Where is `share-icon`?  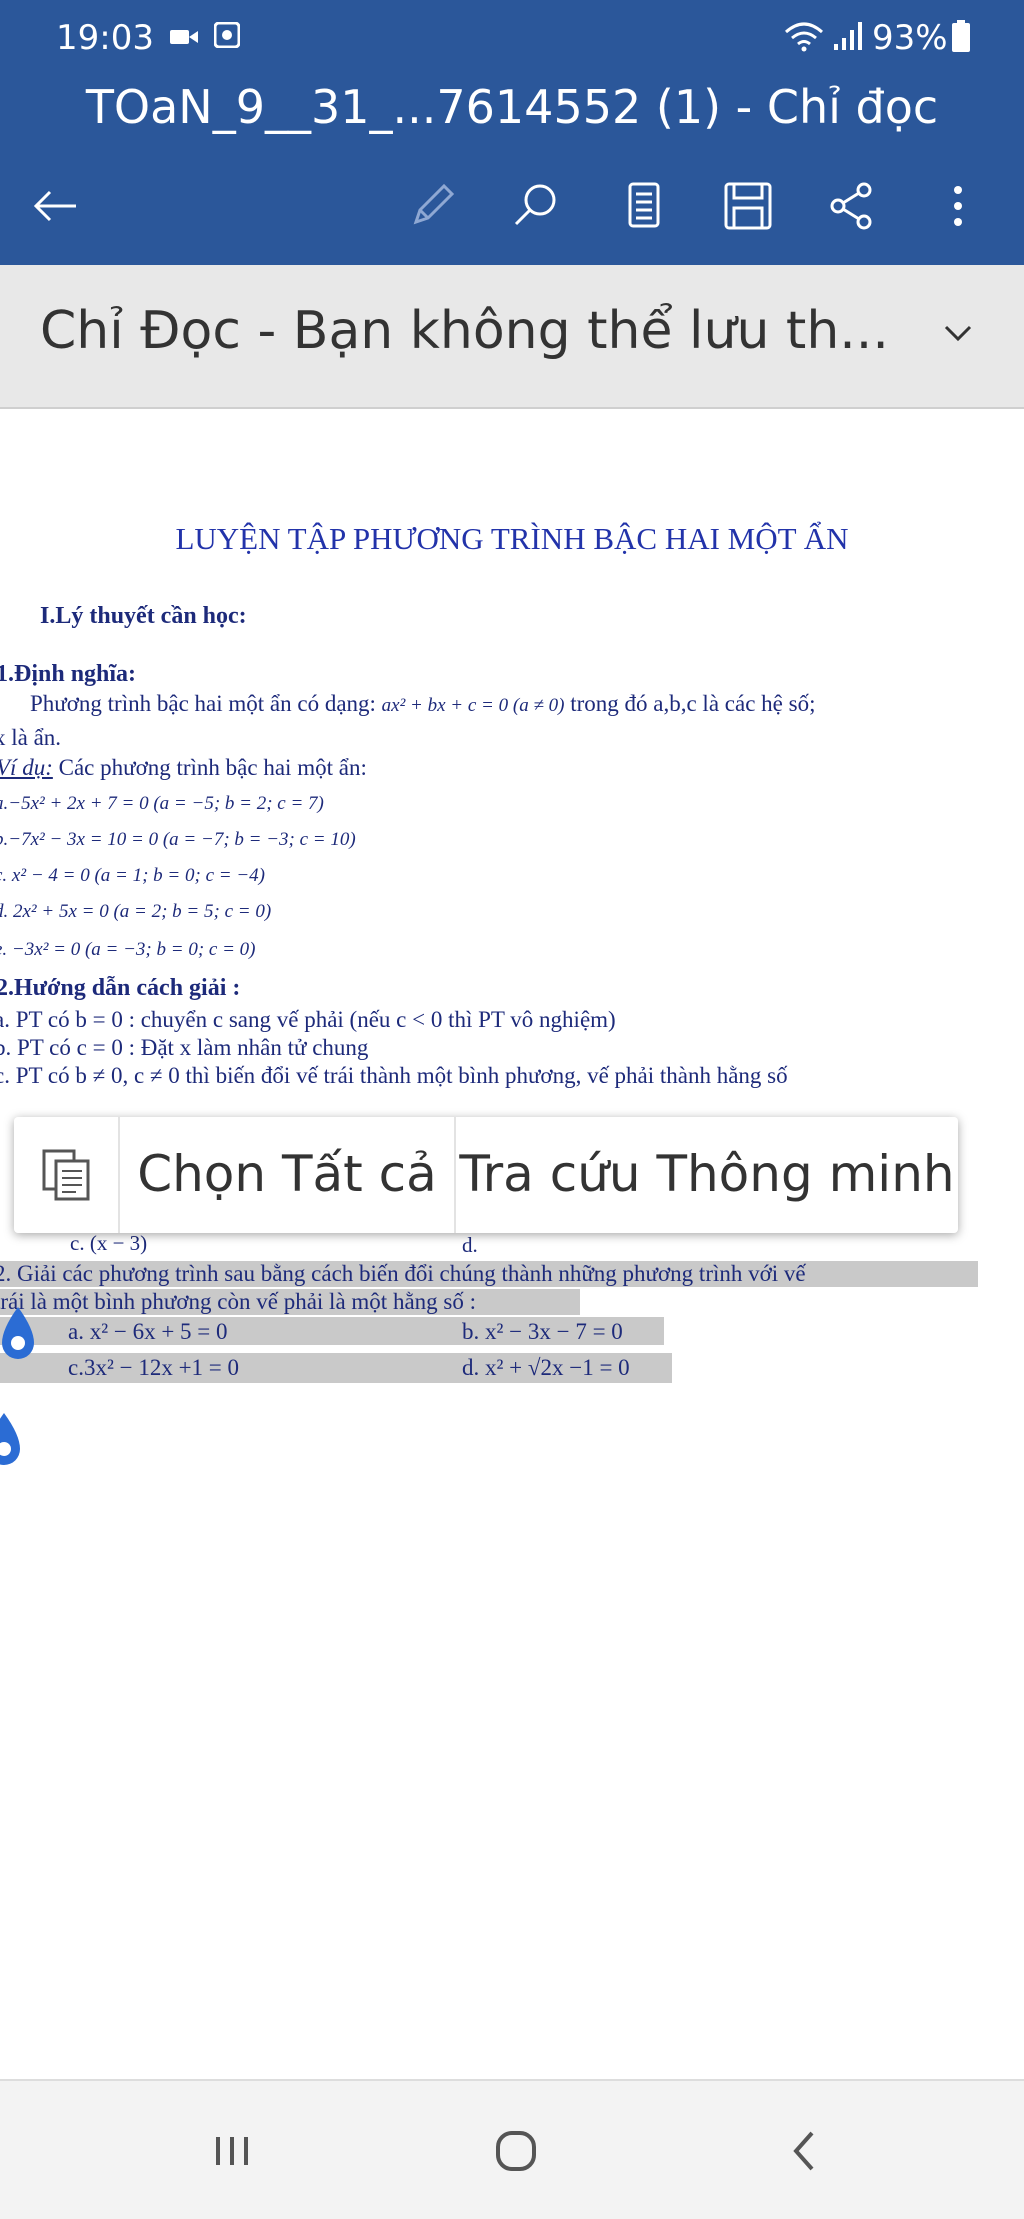 share-icon is located at coordinates (851, 206).